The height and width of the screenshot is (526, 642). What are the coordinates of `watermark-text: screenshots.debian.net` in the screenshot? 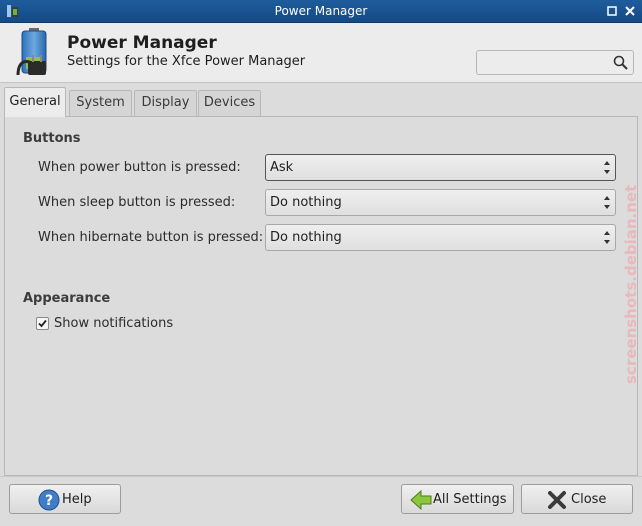 It's located at (631, 284).